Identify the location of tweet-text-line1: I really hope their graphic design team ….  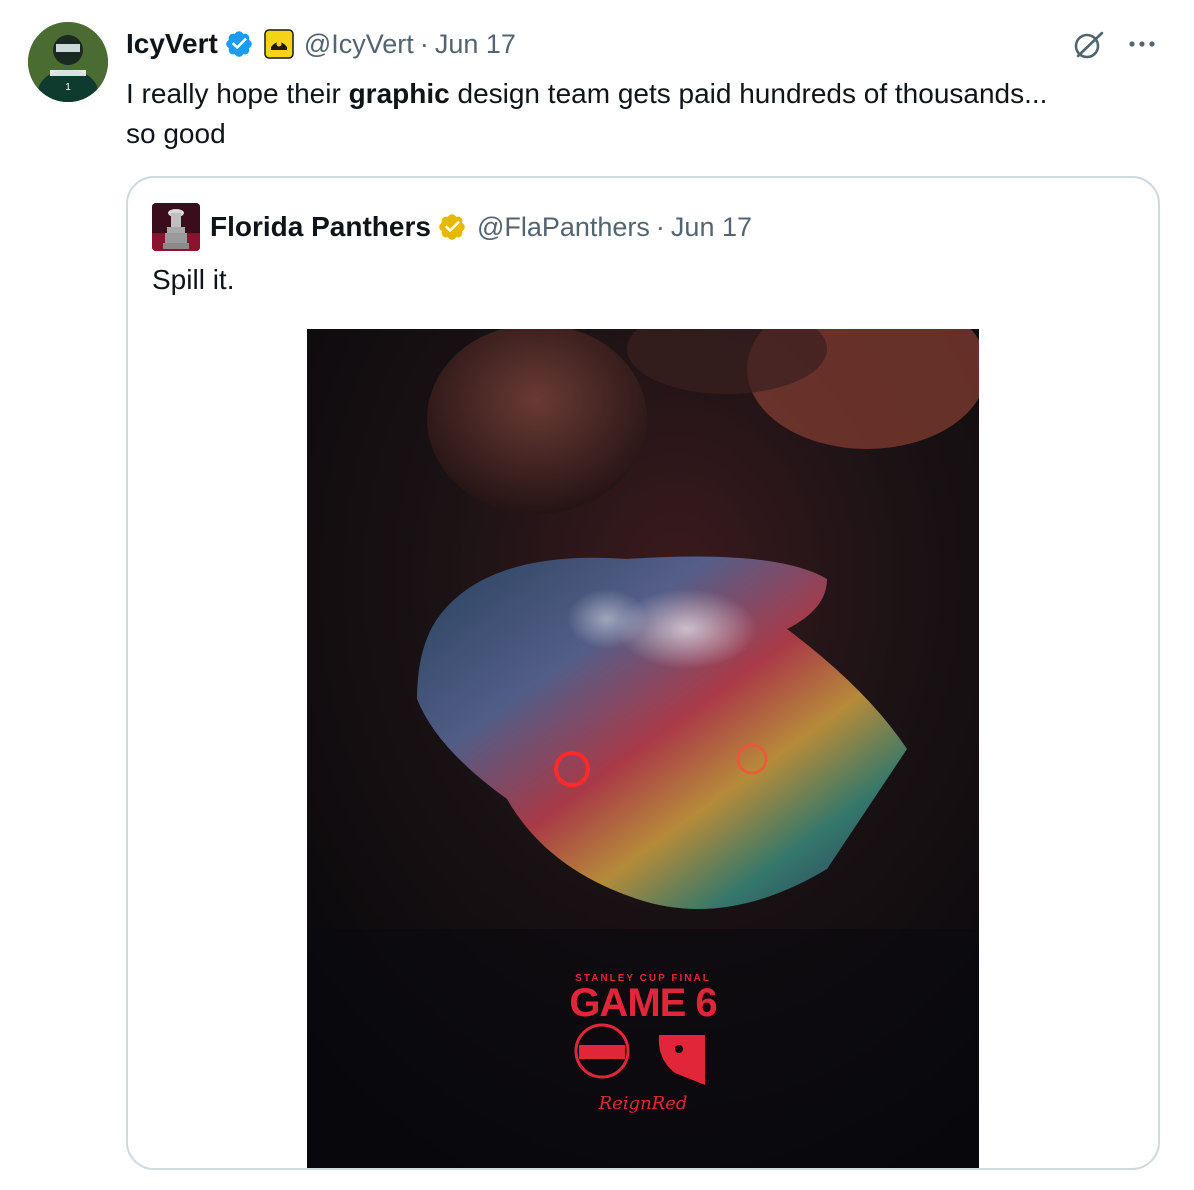
(646, 94).